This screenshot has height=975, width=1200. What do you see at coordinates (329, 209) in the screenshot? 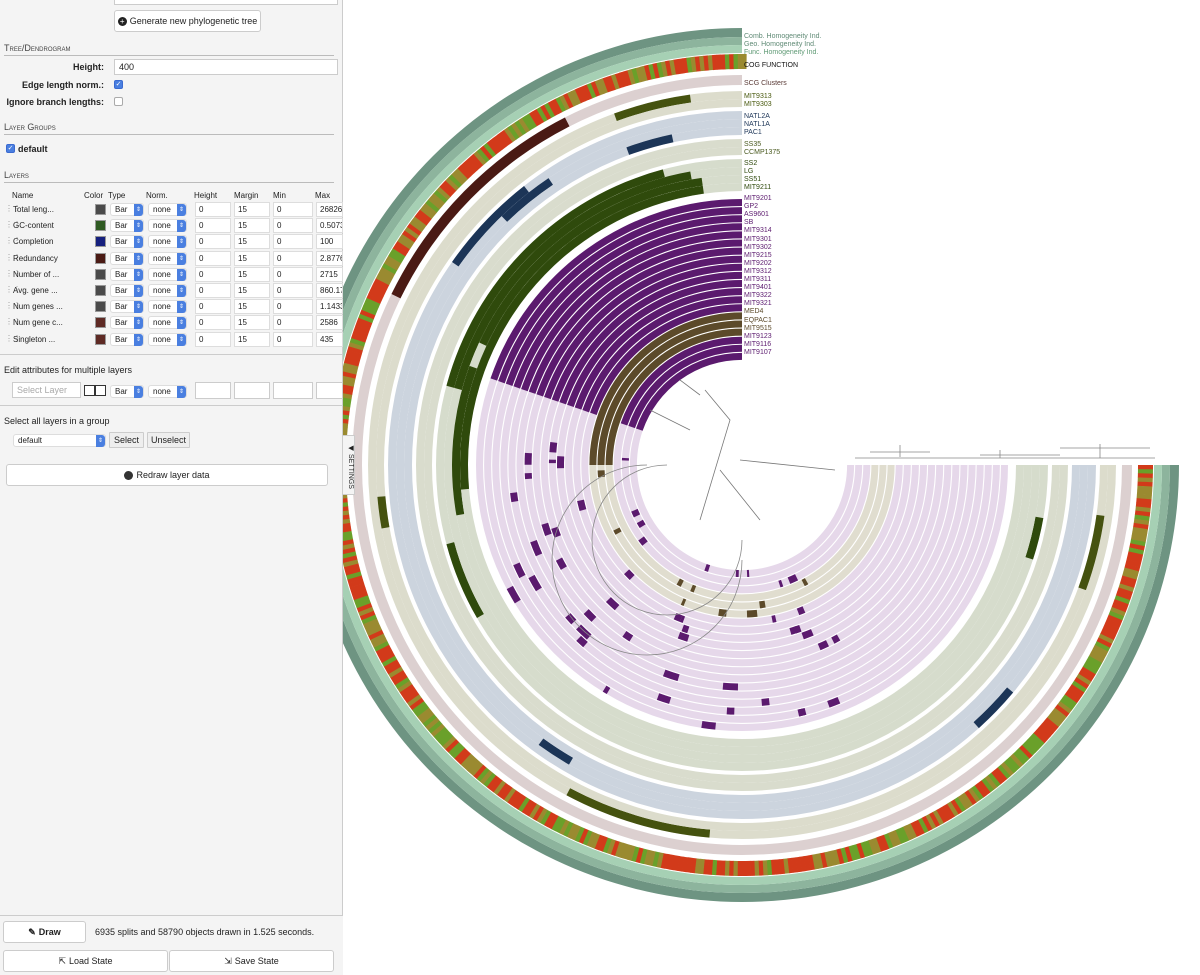
I see `layer-max-input: 268267` at bounding box center [329, 209].